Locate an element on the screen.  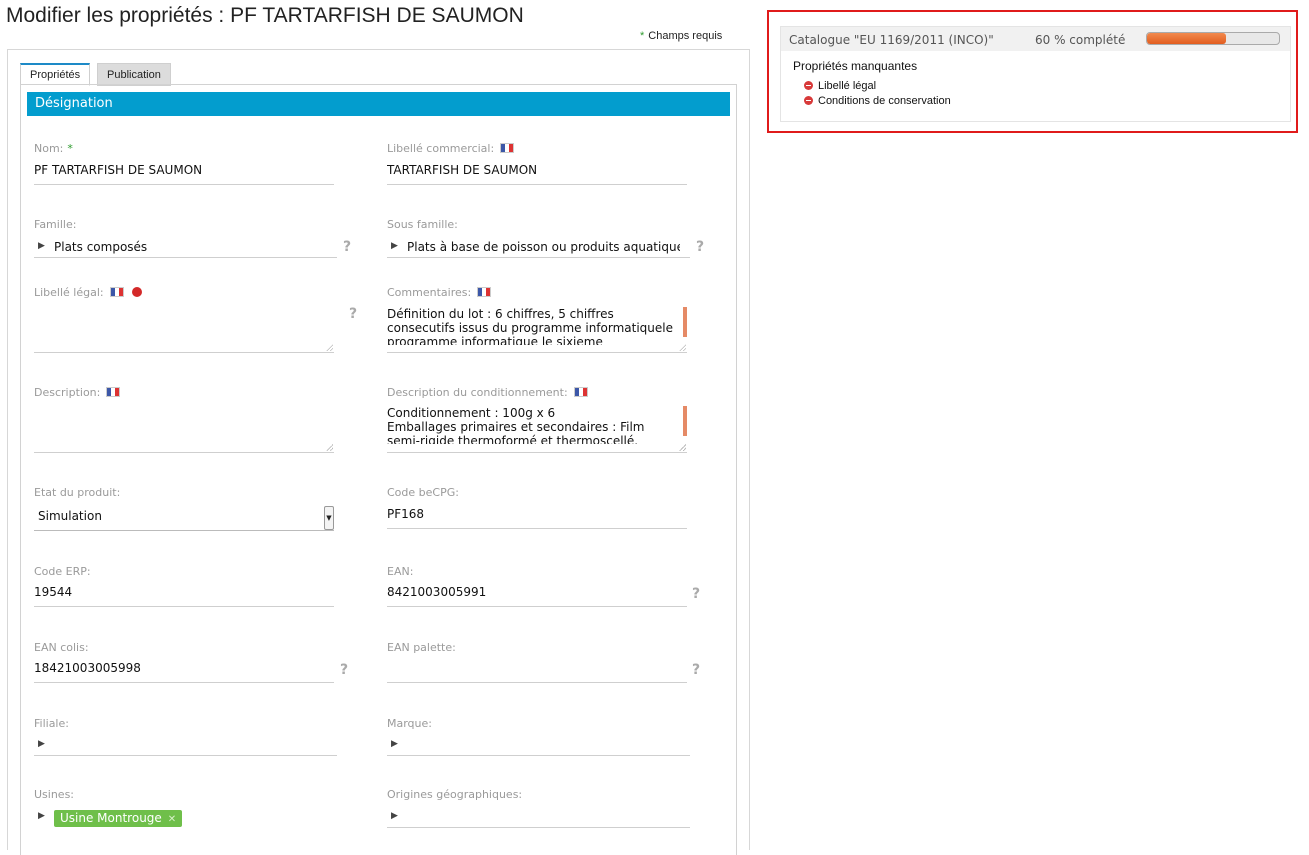
filiale-underline is located at coordinates (185, 755).